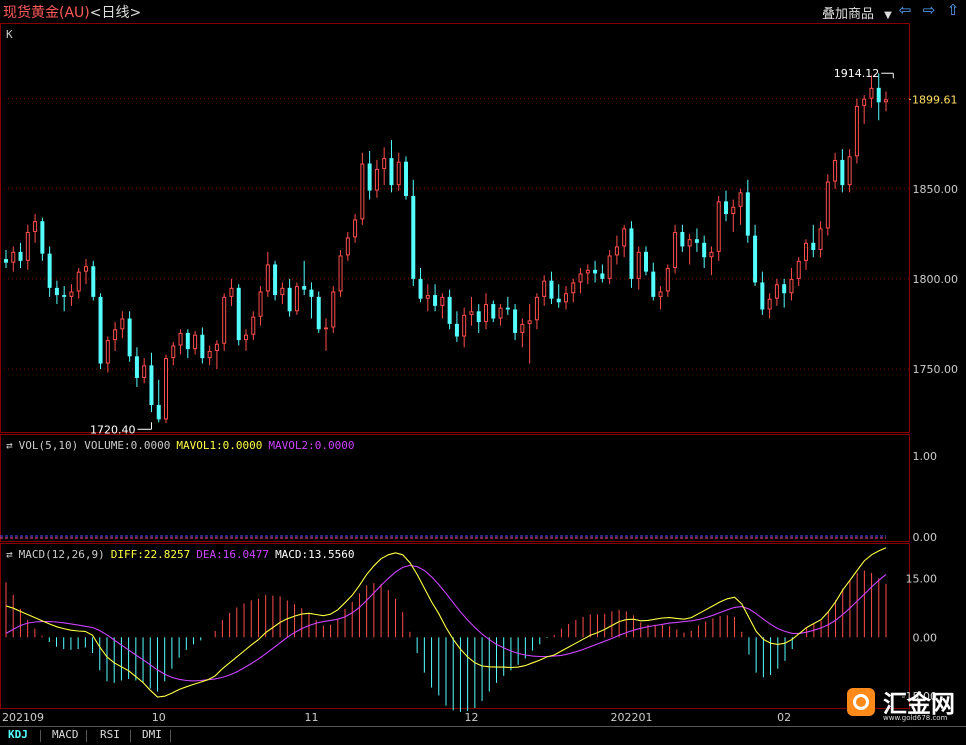 This screenshot has height=745, width=966. Describe the element at coordinates (152, 734) in the screenshot. I see `tab-dmi: DMI` at that location.